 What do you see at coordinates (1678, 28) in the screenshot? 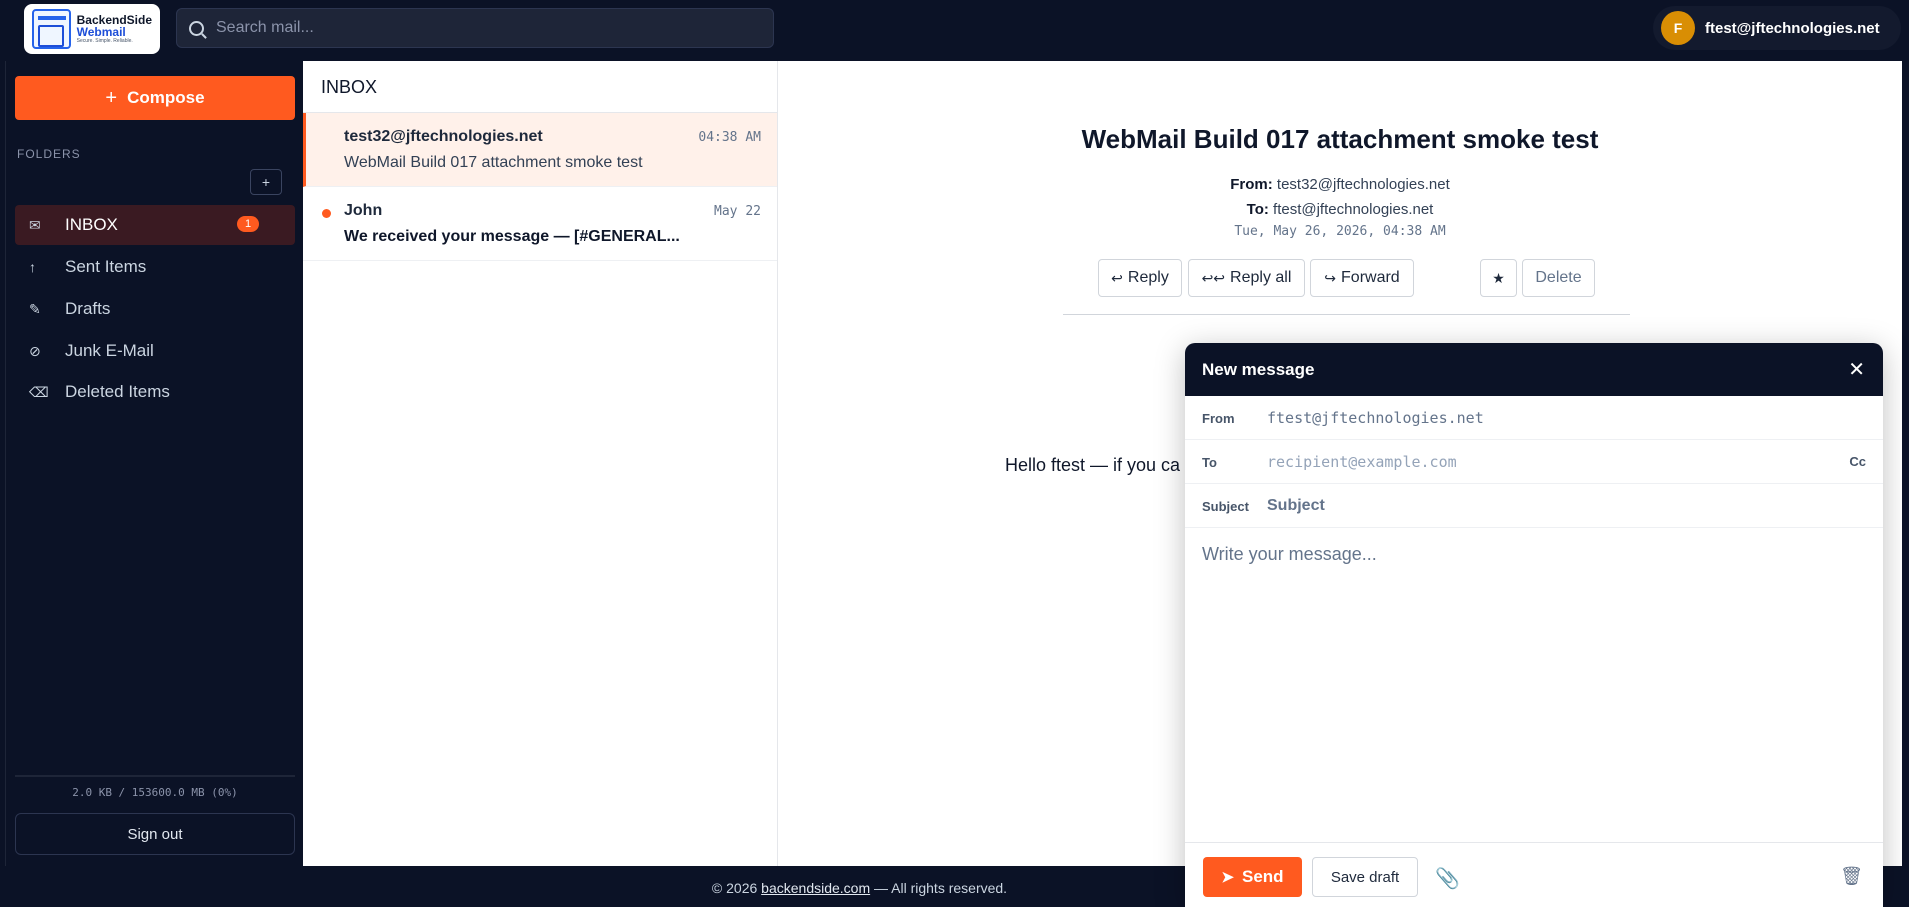
I see `avatar: F` at bounding box center [1678, 28].